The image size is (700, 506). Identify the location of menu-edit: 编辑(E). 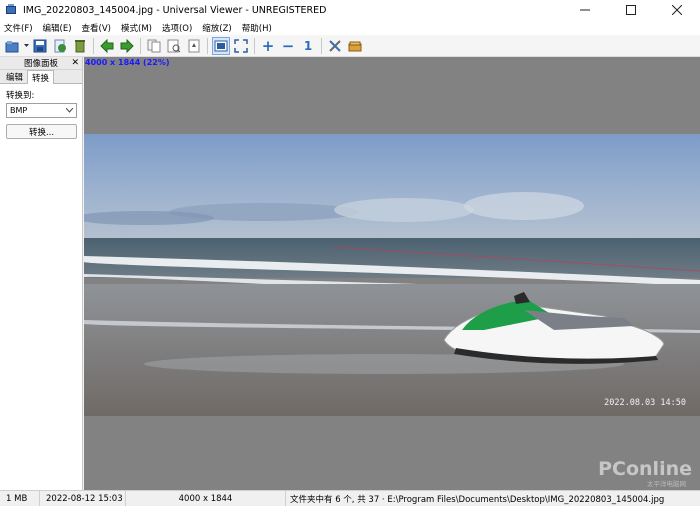
(57, 28).